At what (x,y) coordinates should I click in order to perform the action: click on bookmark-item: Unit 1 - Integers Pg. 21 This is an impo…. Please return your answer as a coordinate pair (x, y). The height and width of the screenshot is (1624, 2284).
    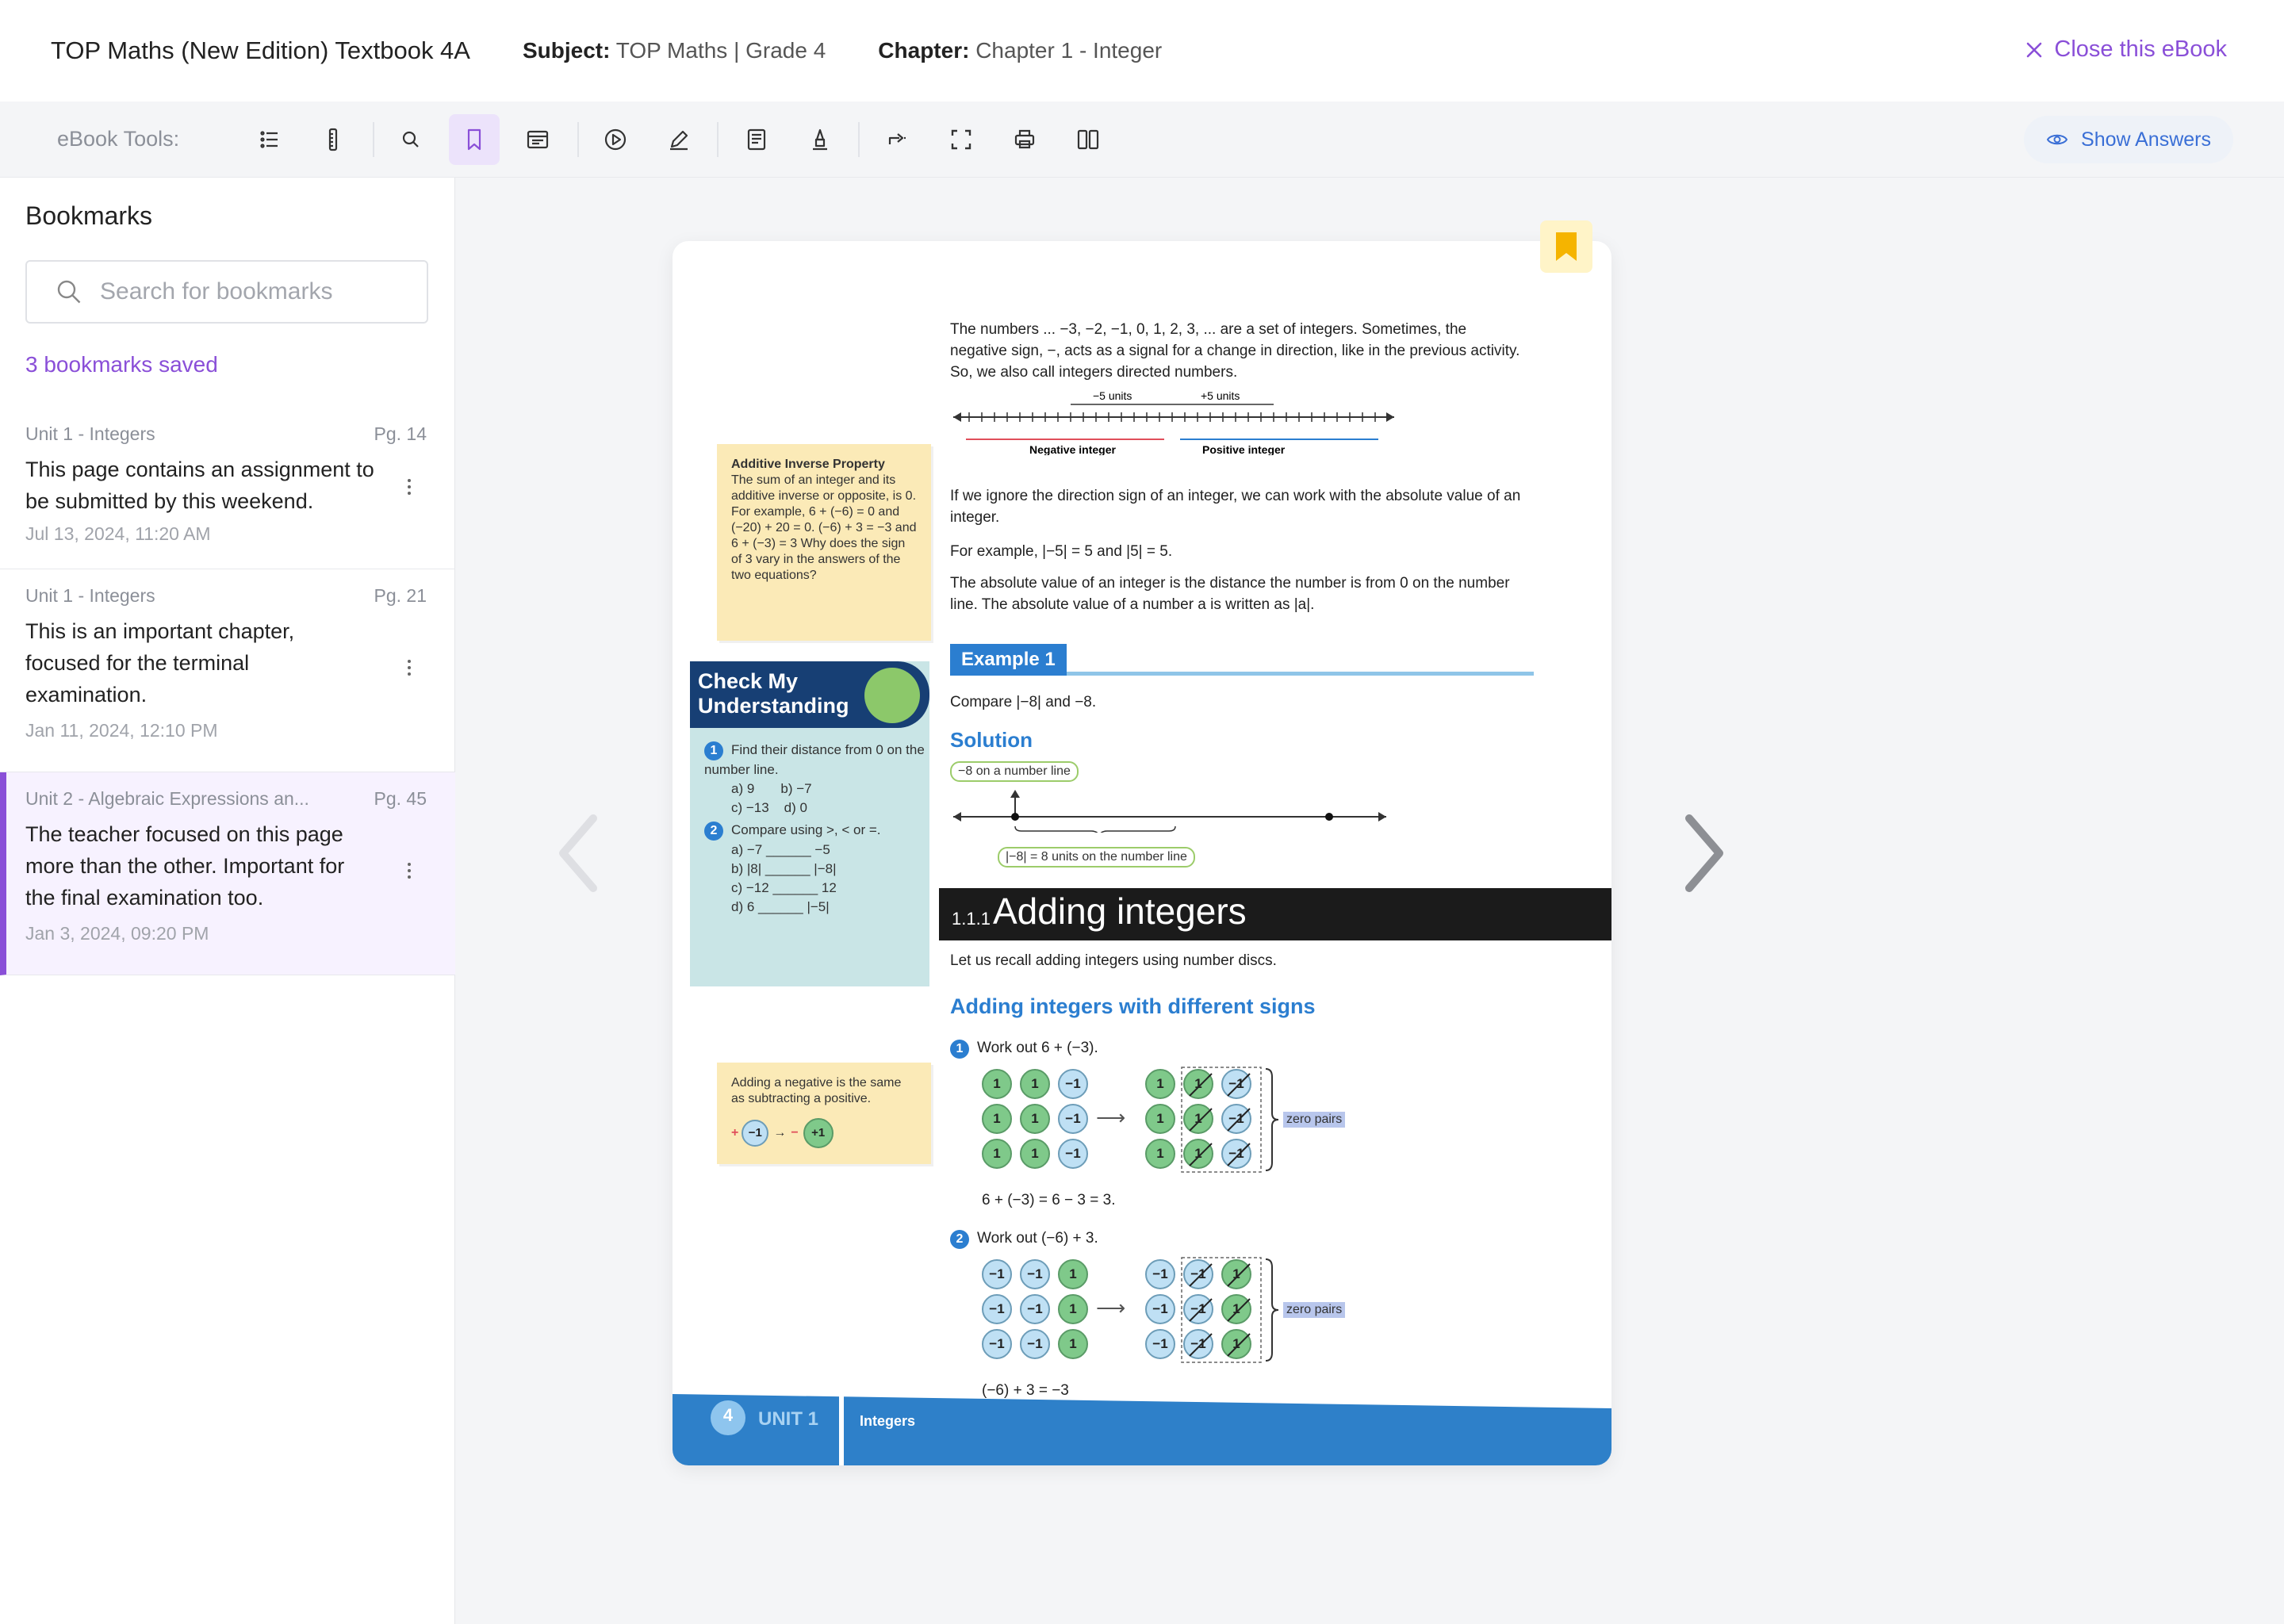
    Looking at the image, I should click on (227, 670).